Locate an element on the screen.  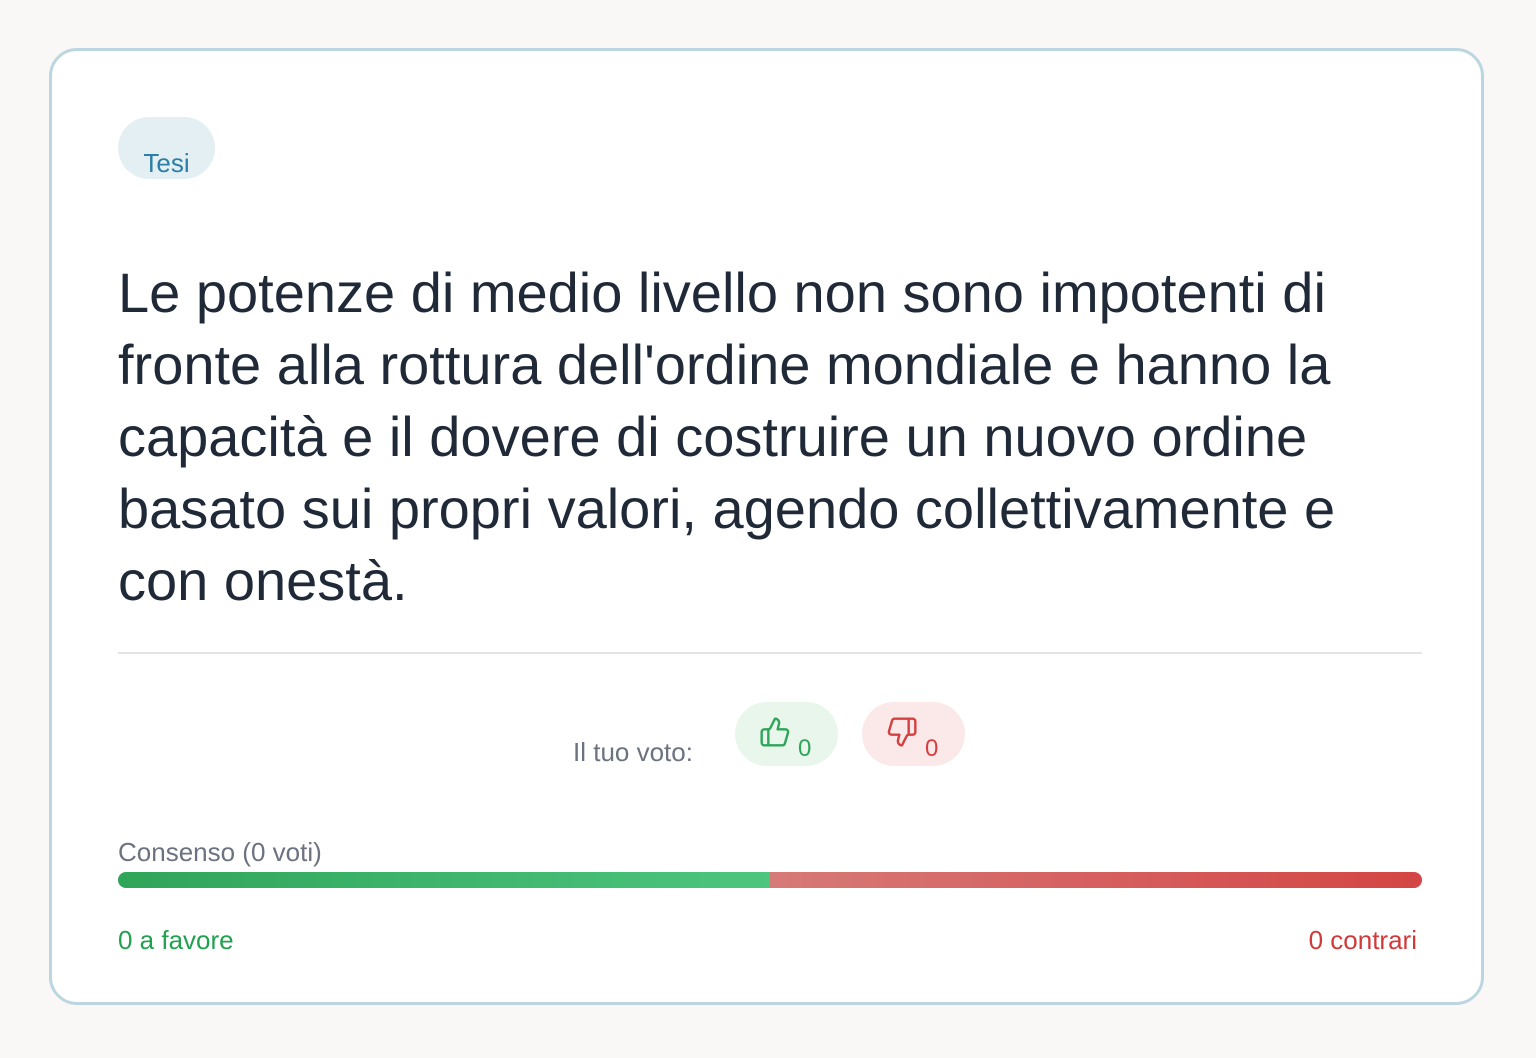
consensus-bar-pro is located at coordinates (444, 880).